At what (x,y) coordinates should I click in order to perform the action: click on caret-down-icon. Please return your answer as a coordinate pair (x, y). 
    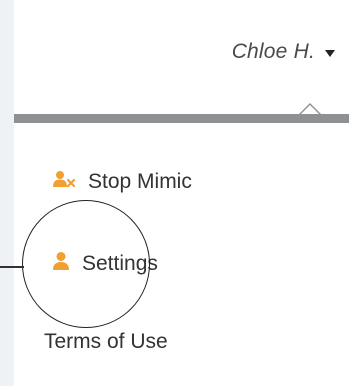
    Looking at the image, I should click on (330, 53).